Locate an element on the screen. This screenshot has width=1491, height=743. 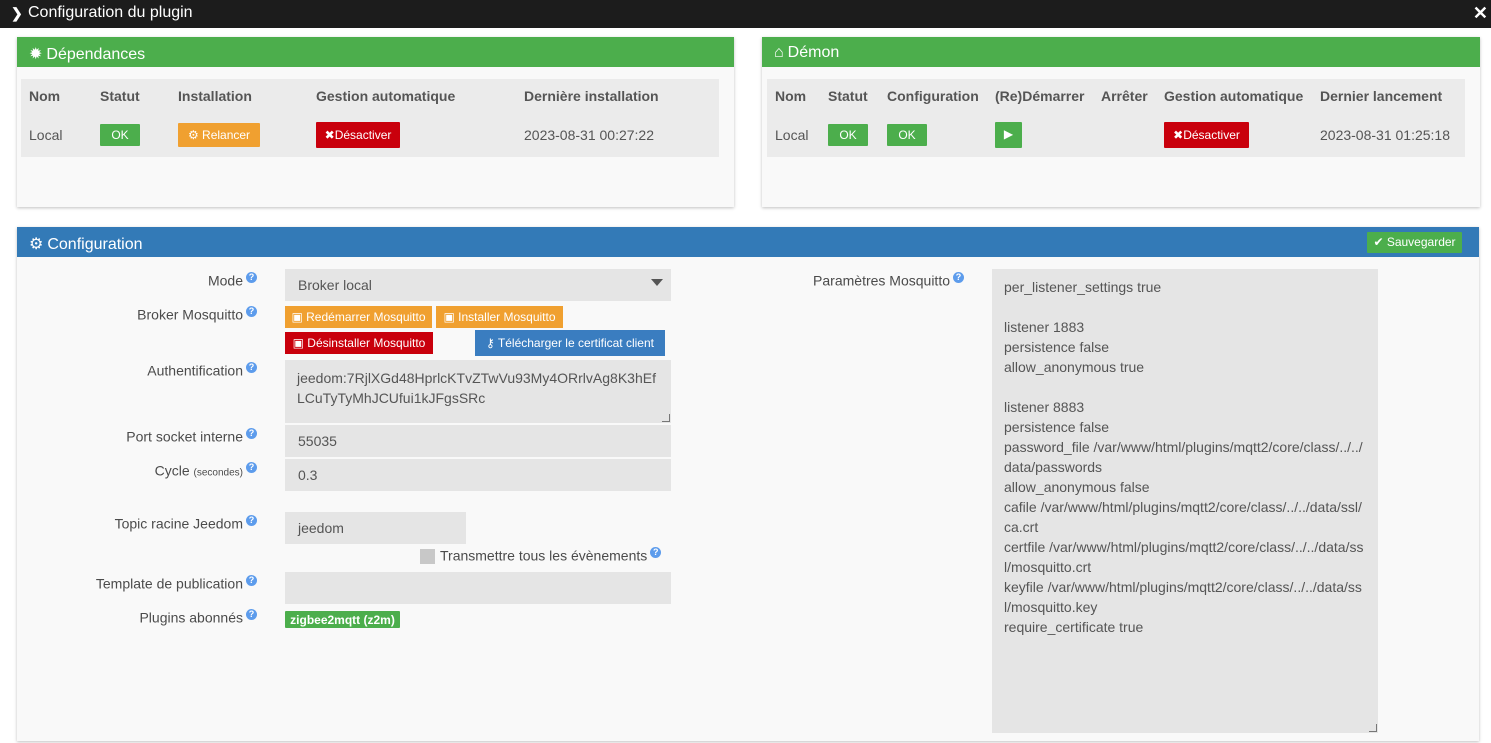
download-cert-button: ⚷ Télécharger le certificat client is located at coordinates (570, 343).